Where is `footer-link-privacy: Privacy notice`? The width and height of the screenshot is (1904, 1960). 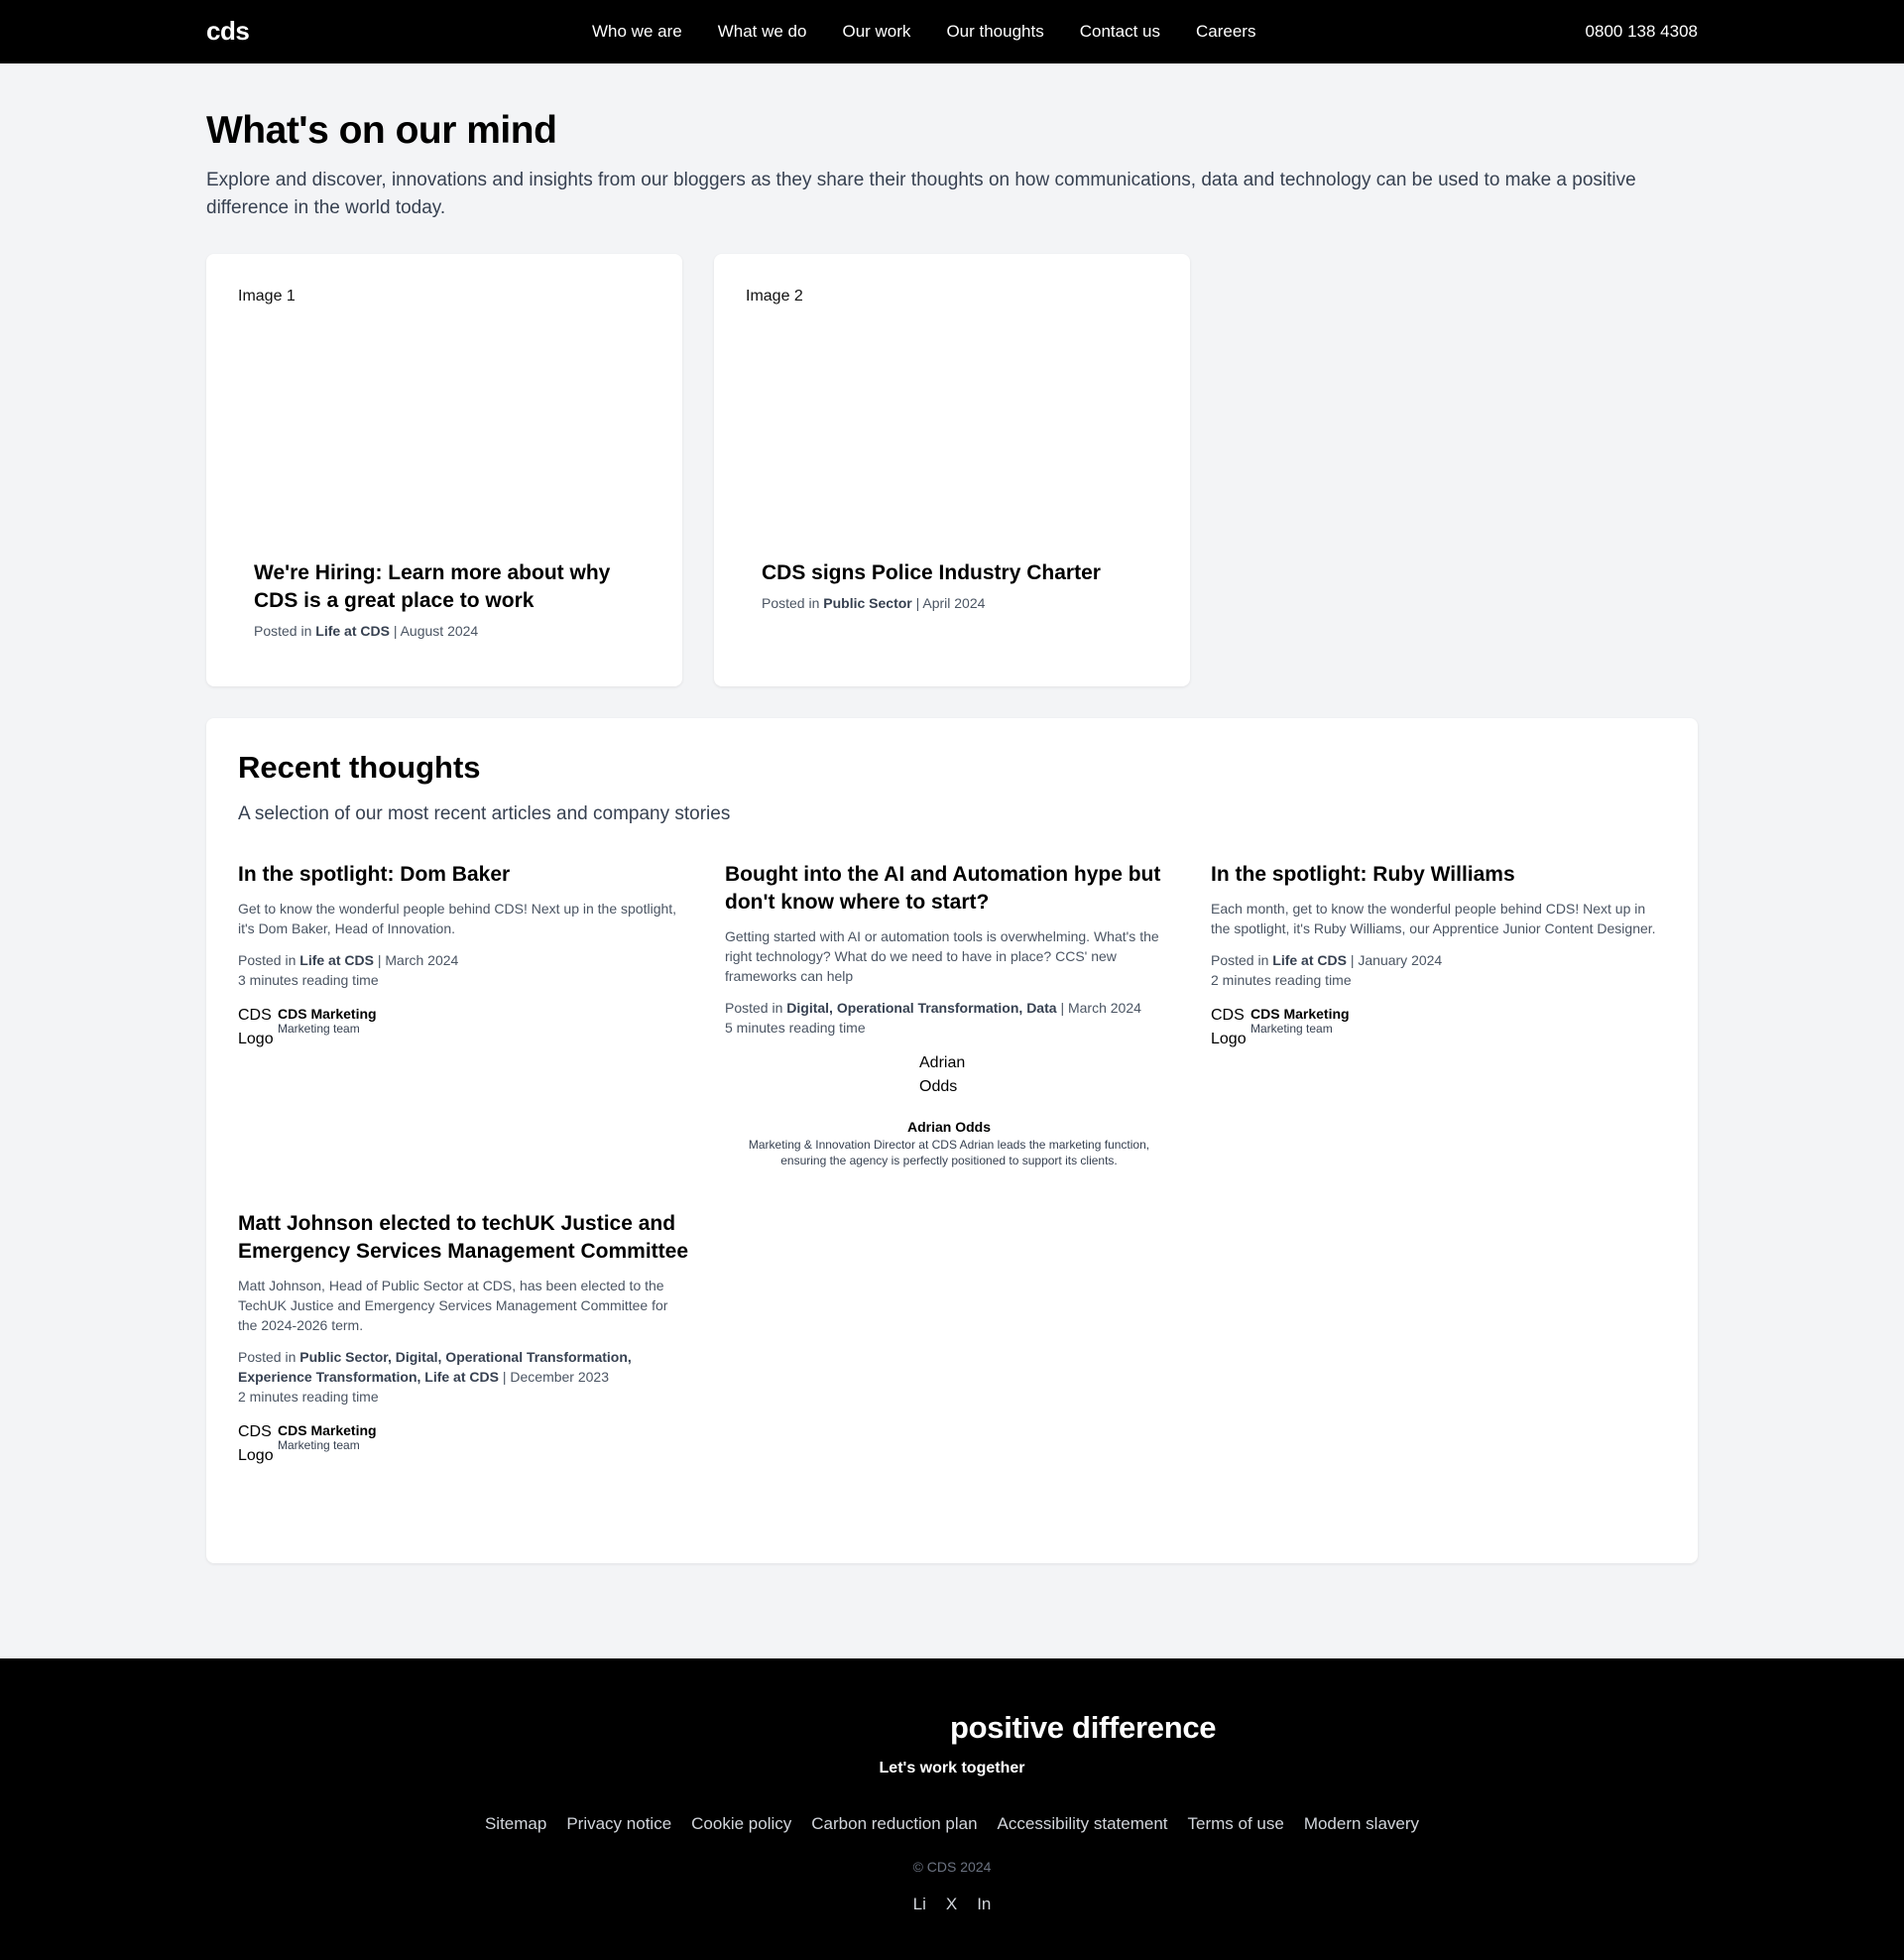 footer-link-privacy: Privacy notice is located at coordinates (618, 1824).